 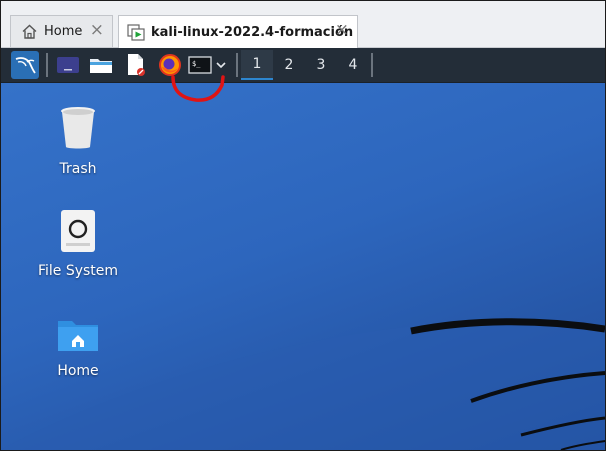 What do you see at coordinates (353, 65) in the screenshot?
I see `workspace-4: 4` at bounding box center [353, 65].